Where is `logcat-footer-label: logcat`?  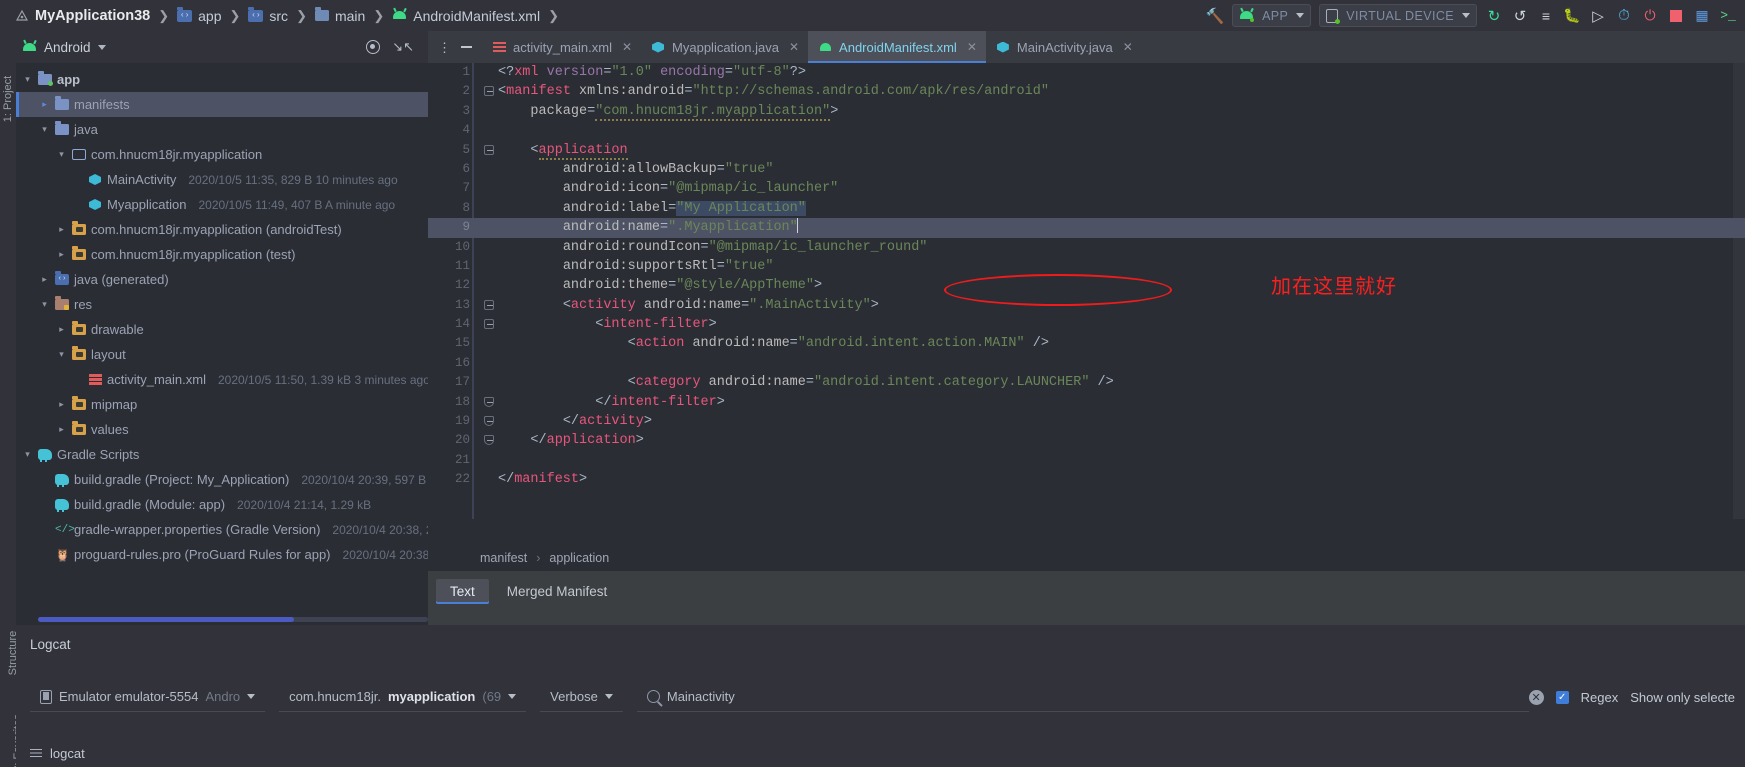 logcat-footer-label: logcat is located at coordinates (67, 753).